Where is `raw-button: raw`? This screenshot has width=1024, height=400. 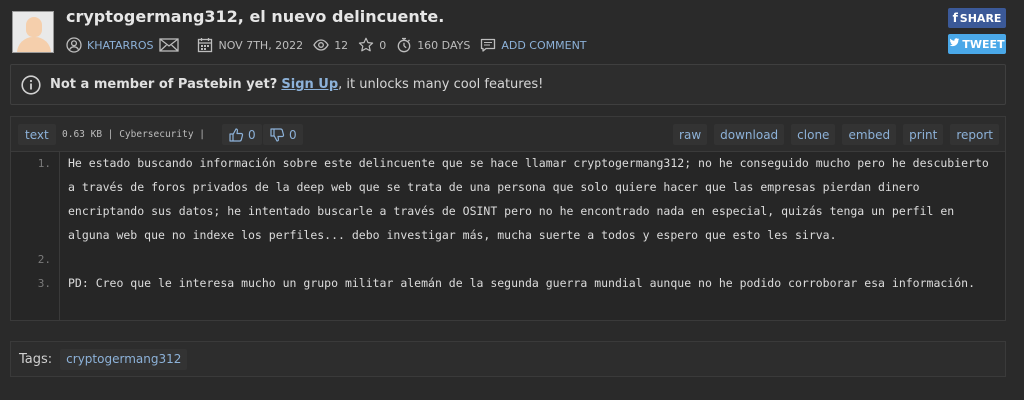
raw-button: raw is located at coordinates (690, 134).